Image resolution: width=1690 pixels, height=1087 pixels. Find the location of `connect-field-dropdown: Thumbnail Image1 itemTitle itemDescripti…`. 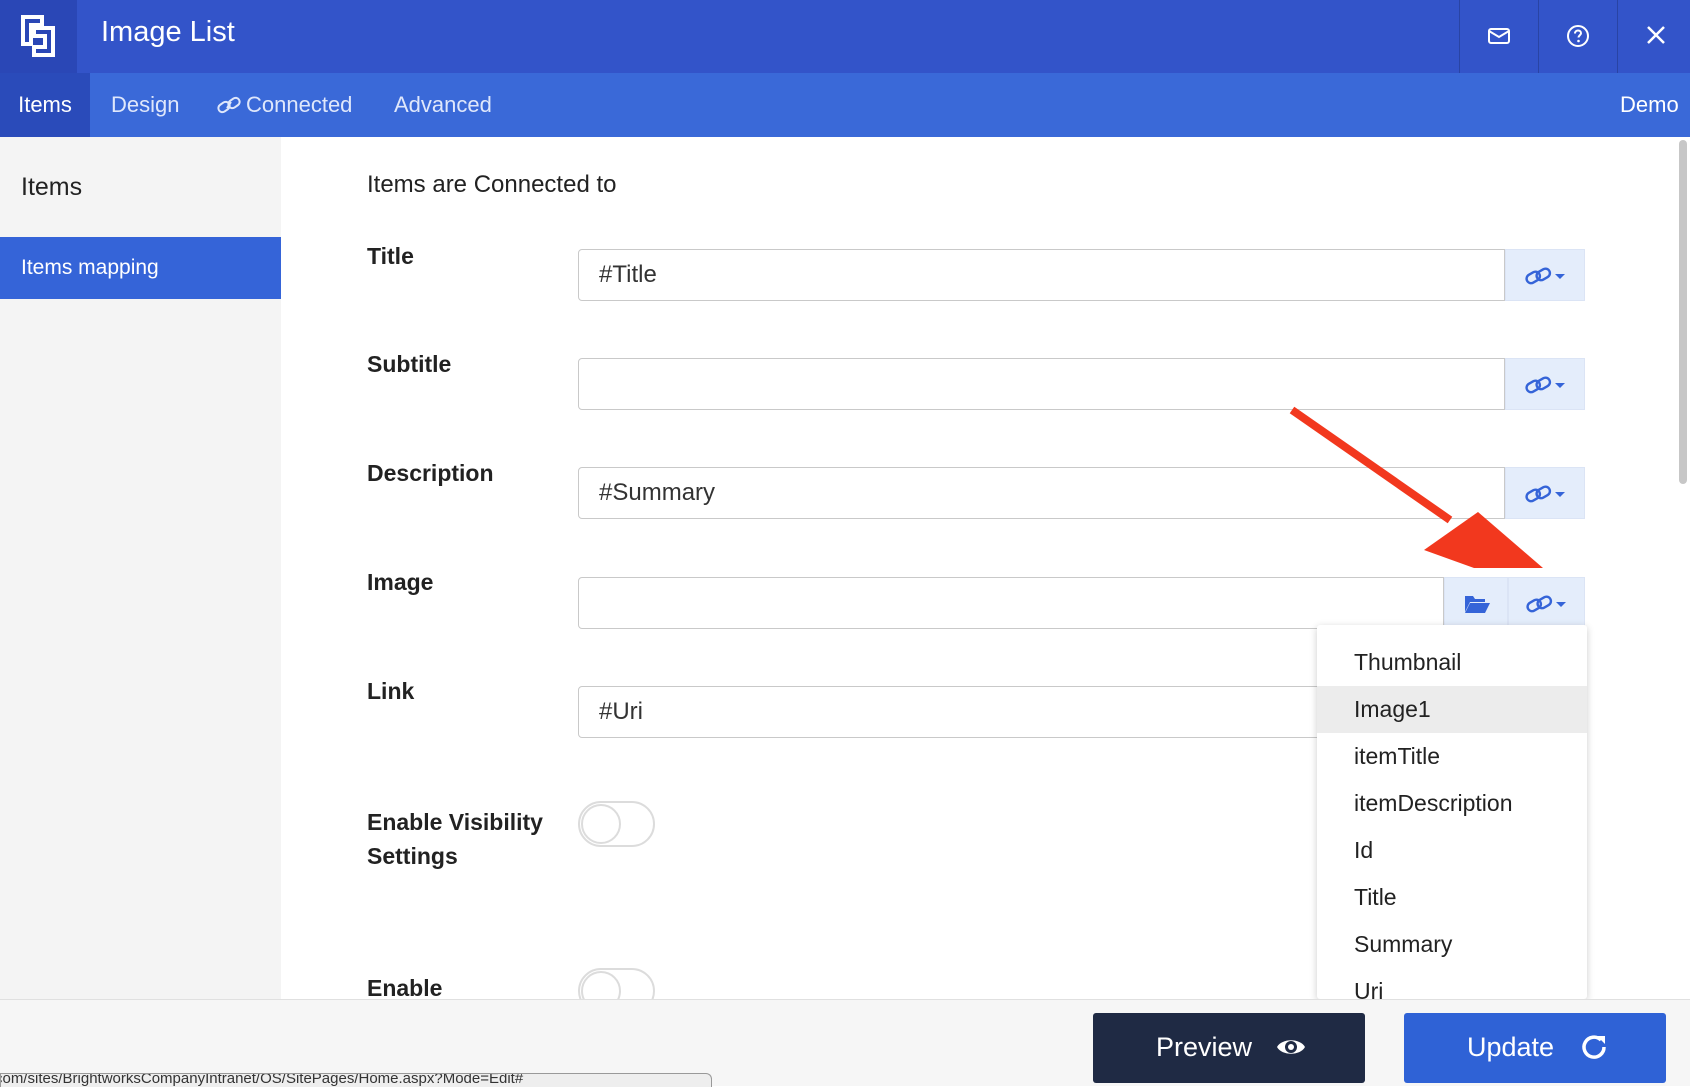

connect-field-dropdown: Thumbnail Image1 itemTitle itemDescripti… is located at coordinates (1452, 812).